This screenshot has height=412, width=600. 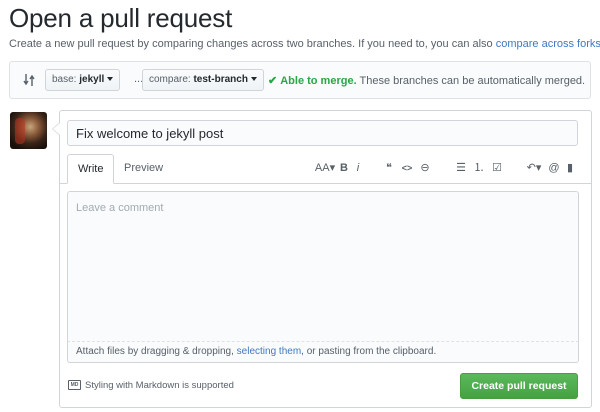 I want to click on task-list-icon: ☑, so click(x=497, y=168).